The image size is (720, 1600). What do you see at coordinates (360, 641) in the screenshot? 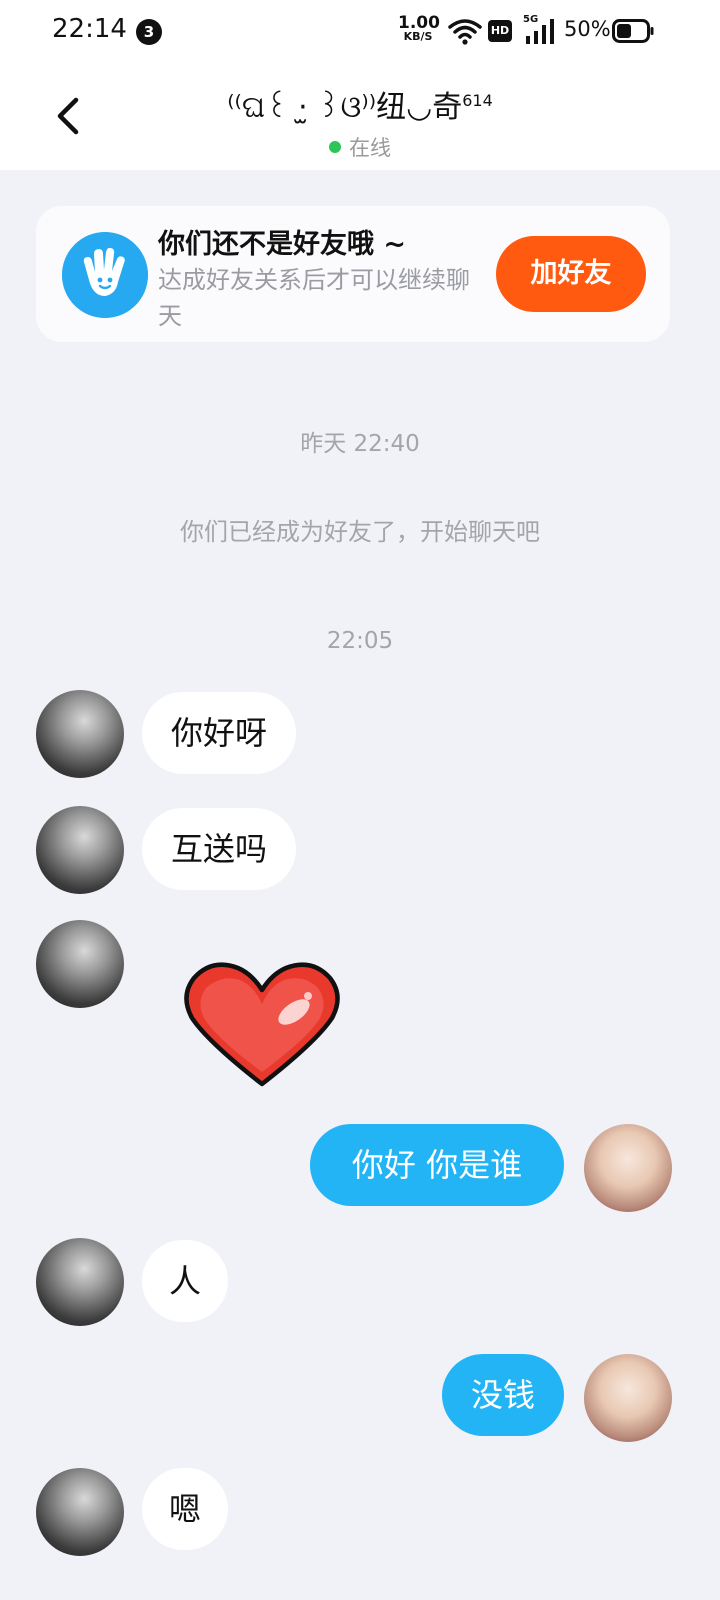
I see `chat-timestamp: 22:05` at bounding box center [360, 641].